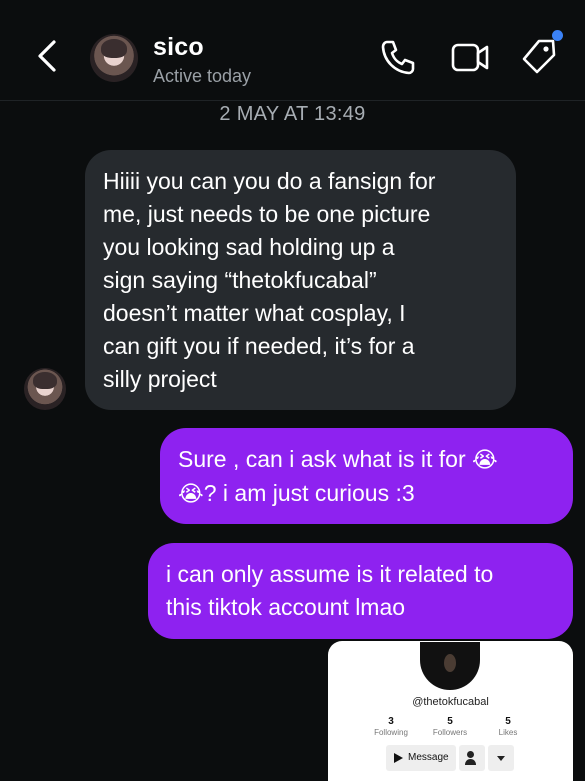 This screenshot has height=781, width=585. What do you see at coordinates (178, 47) in the screenshot?
I see `contact-name: sico` at bounding box center [178, 47].